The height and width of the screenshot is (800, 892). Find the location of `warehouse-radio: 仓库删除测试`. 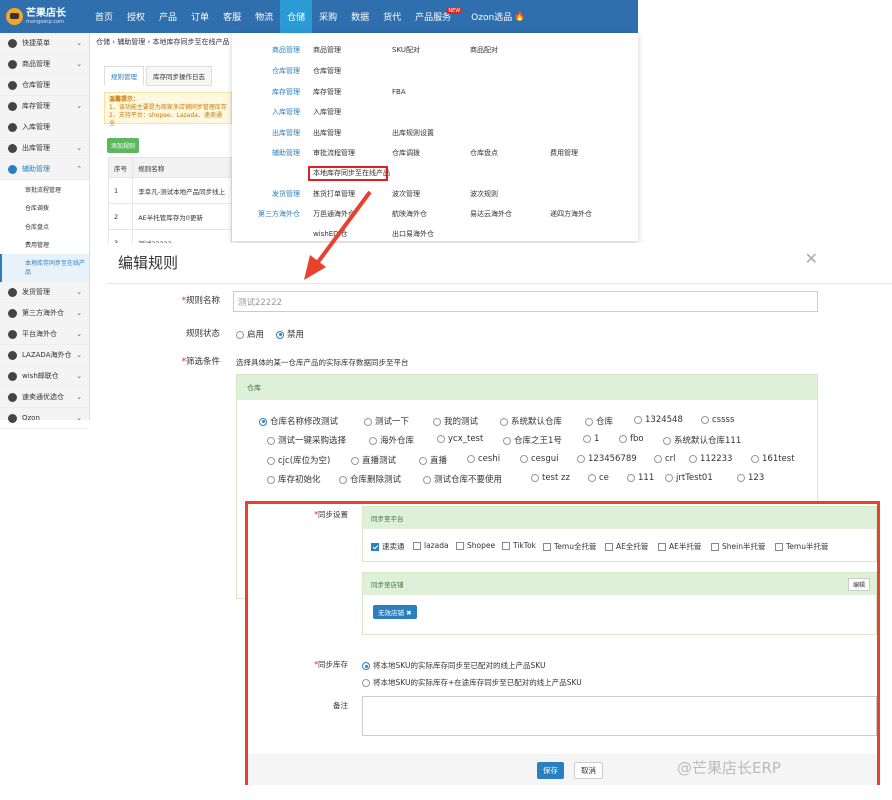

warehouse-radio: 仓库删除测试 is located at coordinates (370, 479).